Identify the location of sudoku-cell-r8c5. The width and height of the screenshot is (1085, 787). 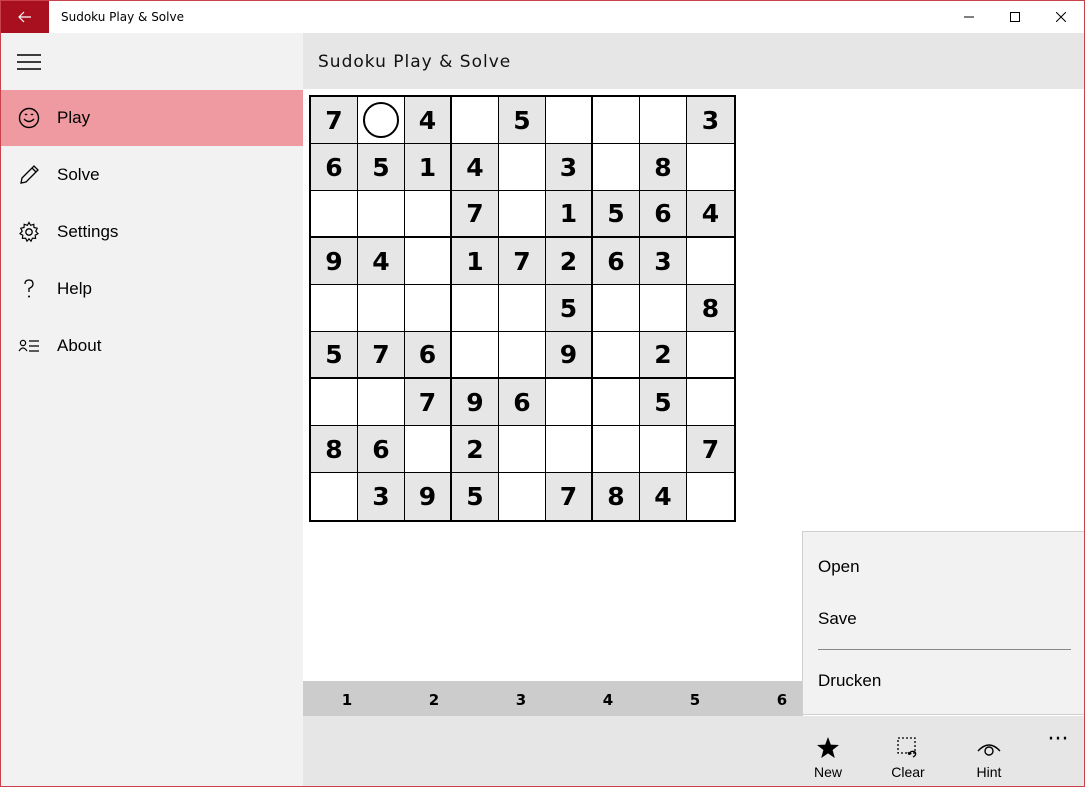
(522, 449).